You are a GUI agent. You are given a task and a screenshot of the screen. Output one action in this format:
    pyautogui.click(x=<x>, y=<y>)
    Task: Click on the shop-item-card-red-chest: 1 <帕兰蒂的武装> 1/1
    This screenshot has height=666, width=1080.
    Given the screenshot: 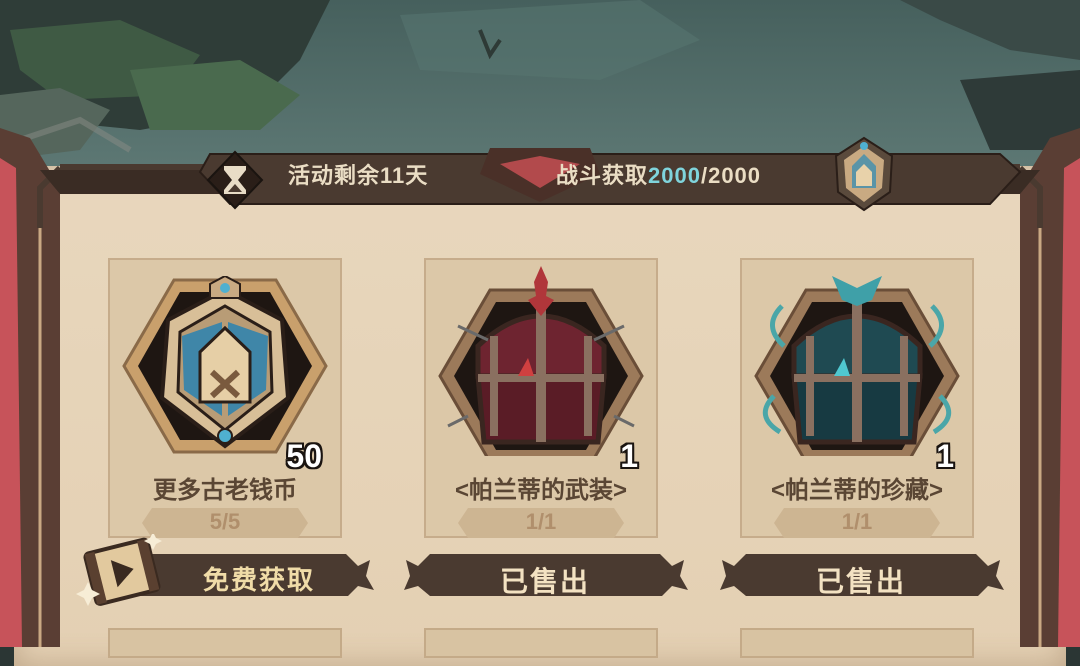 What is the action you would take?
    pyautogui.click(x=541, y=403)
    